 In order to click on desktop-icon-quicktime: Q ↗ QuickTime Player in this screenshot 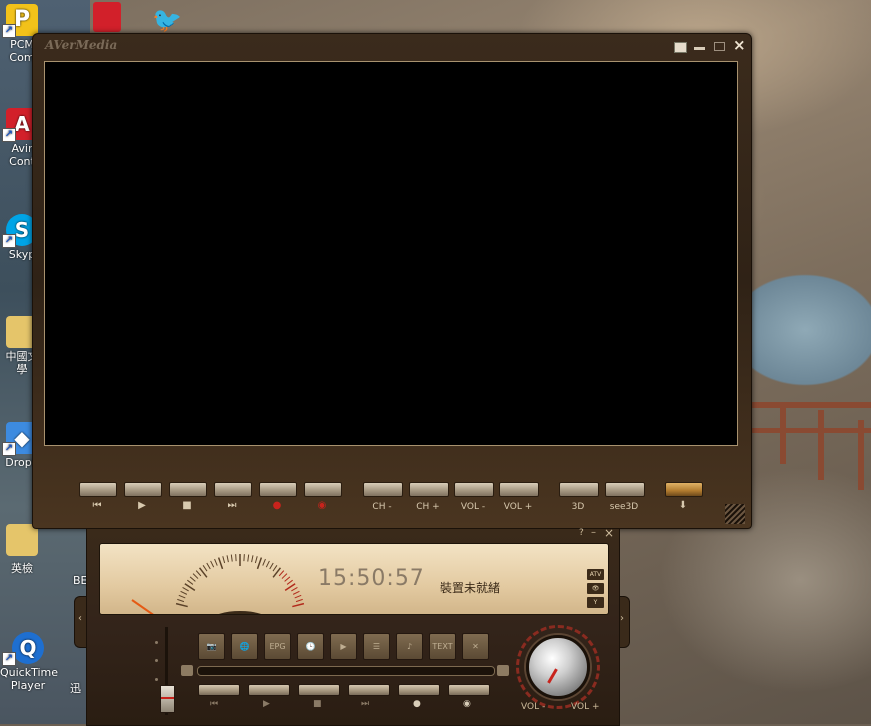, I will do `click(28, 662)`.